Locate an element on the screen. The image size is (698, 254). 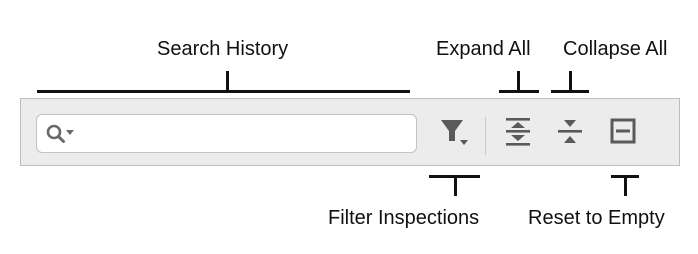
search-history-field is located at coordinates (226, 133).